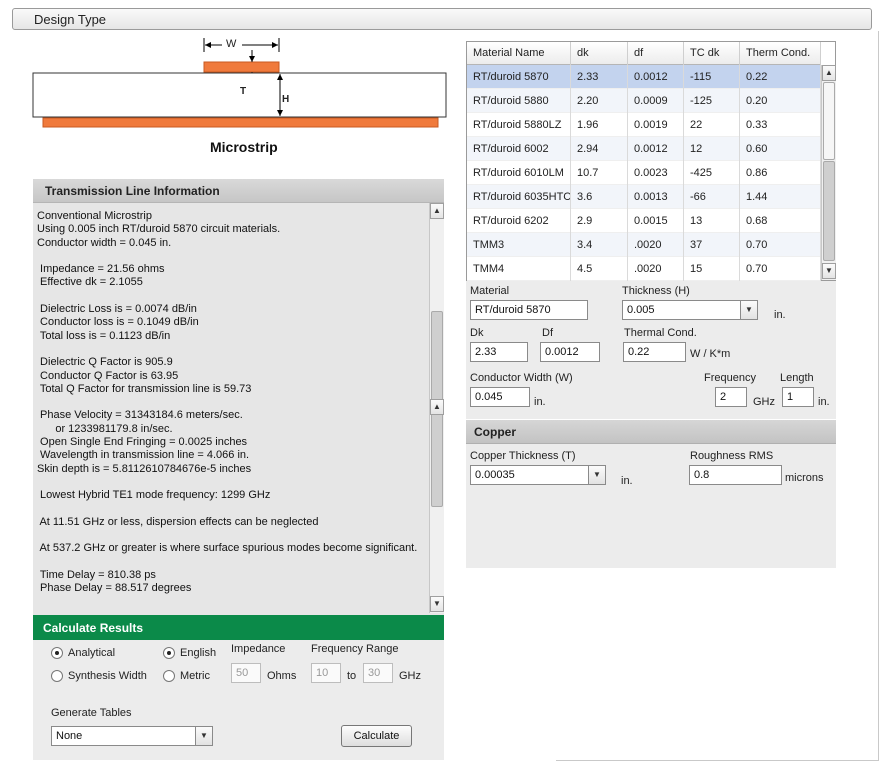 The width and height of the screenshot is (883, 761). What do you see at coordinates (69, 736) in the screenshot?
I see `generate-tables-value: None` at bounding box center [69, 736].